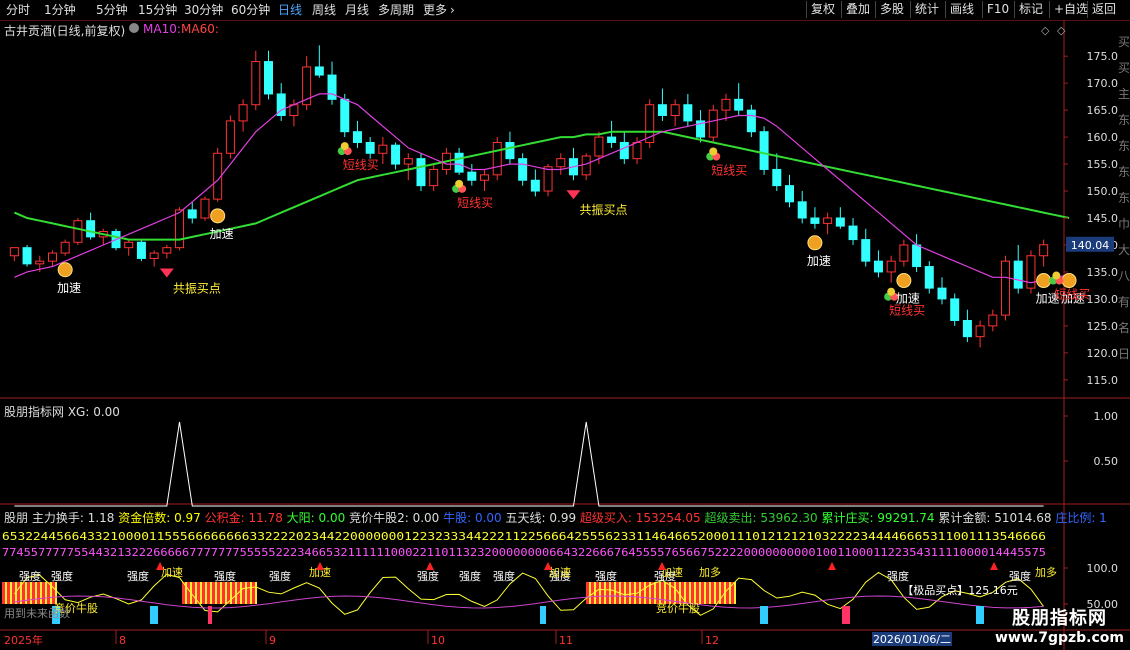 This screenshot has width=1130, height=650. I want to click on multi-stock-button: 多股, so click(891, 9).